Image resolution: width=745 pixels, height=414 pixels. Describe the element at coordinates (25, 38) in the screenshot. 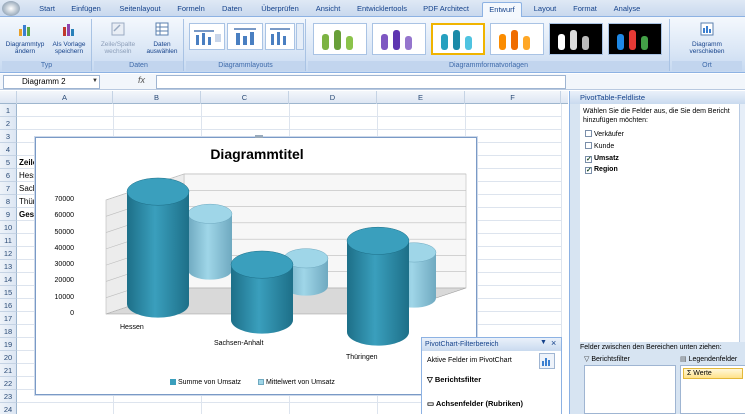

I see `change-chart-type-button: Diagrammtyp ändern` at that location.